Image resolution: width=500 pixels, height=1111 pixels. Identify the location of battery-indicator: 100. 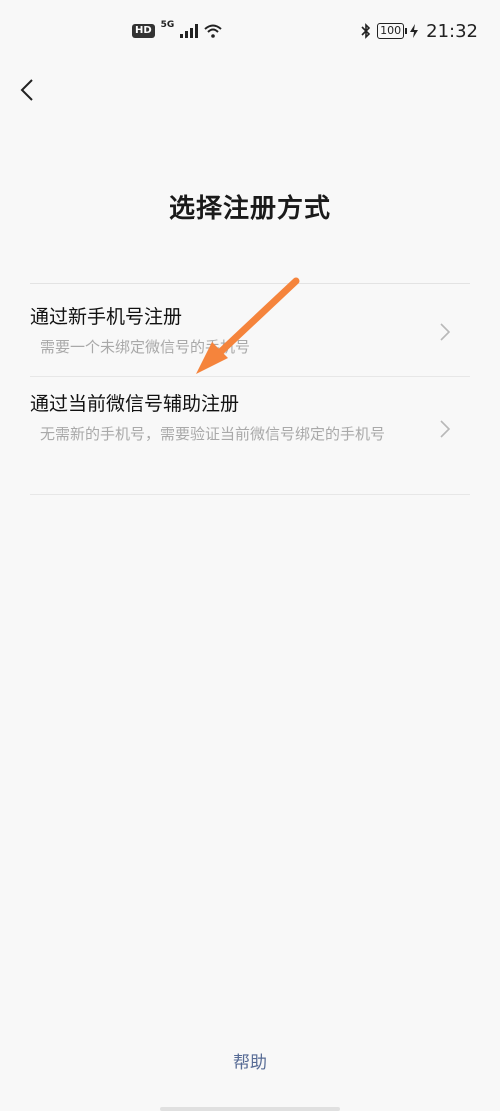
(392, 31).